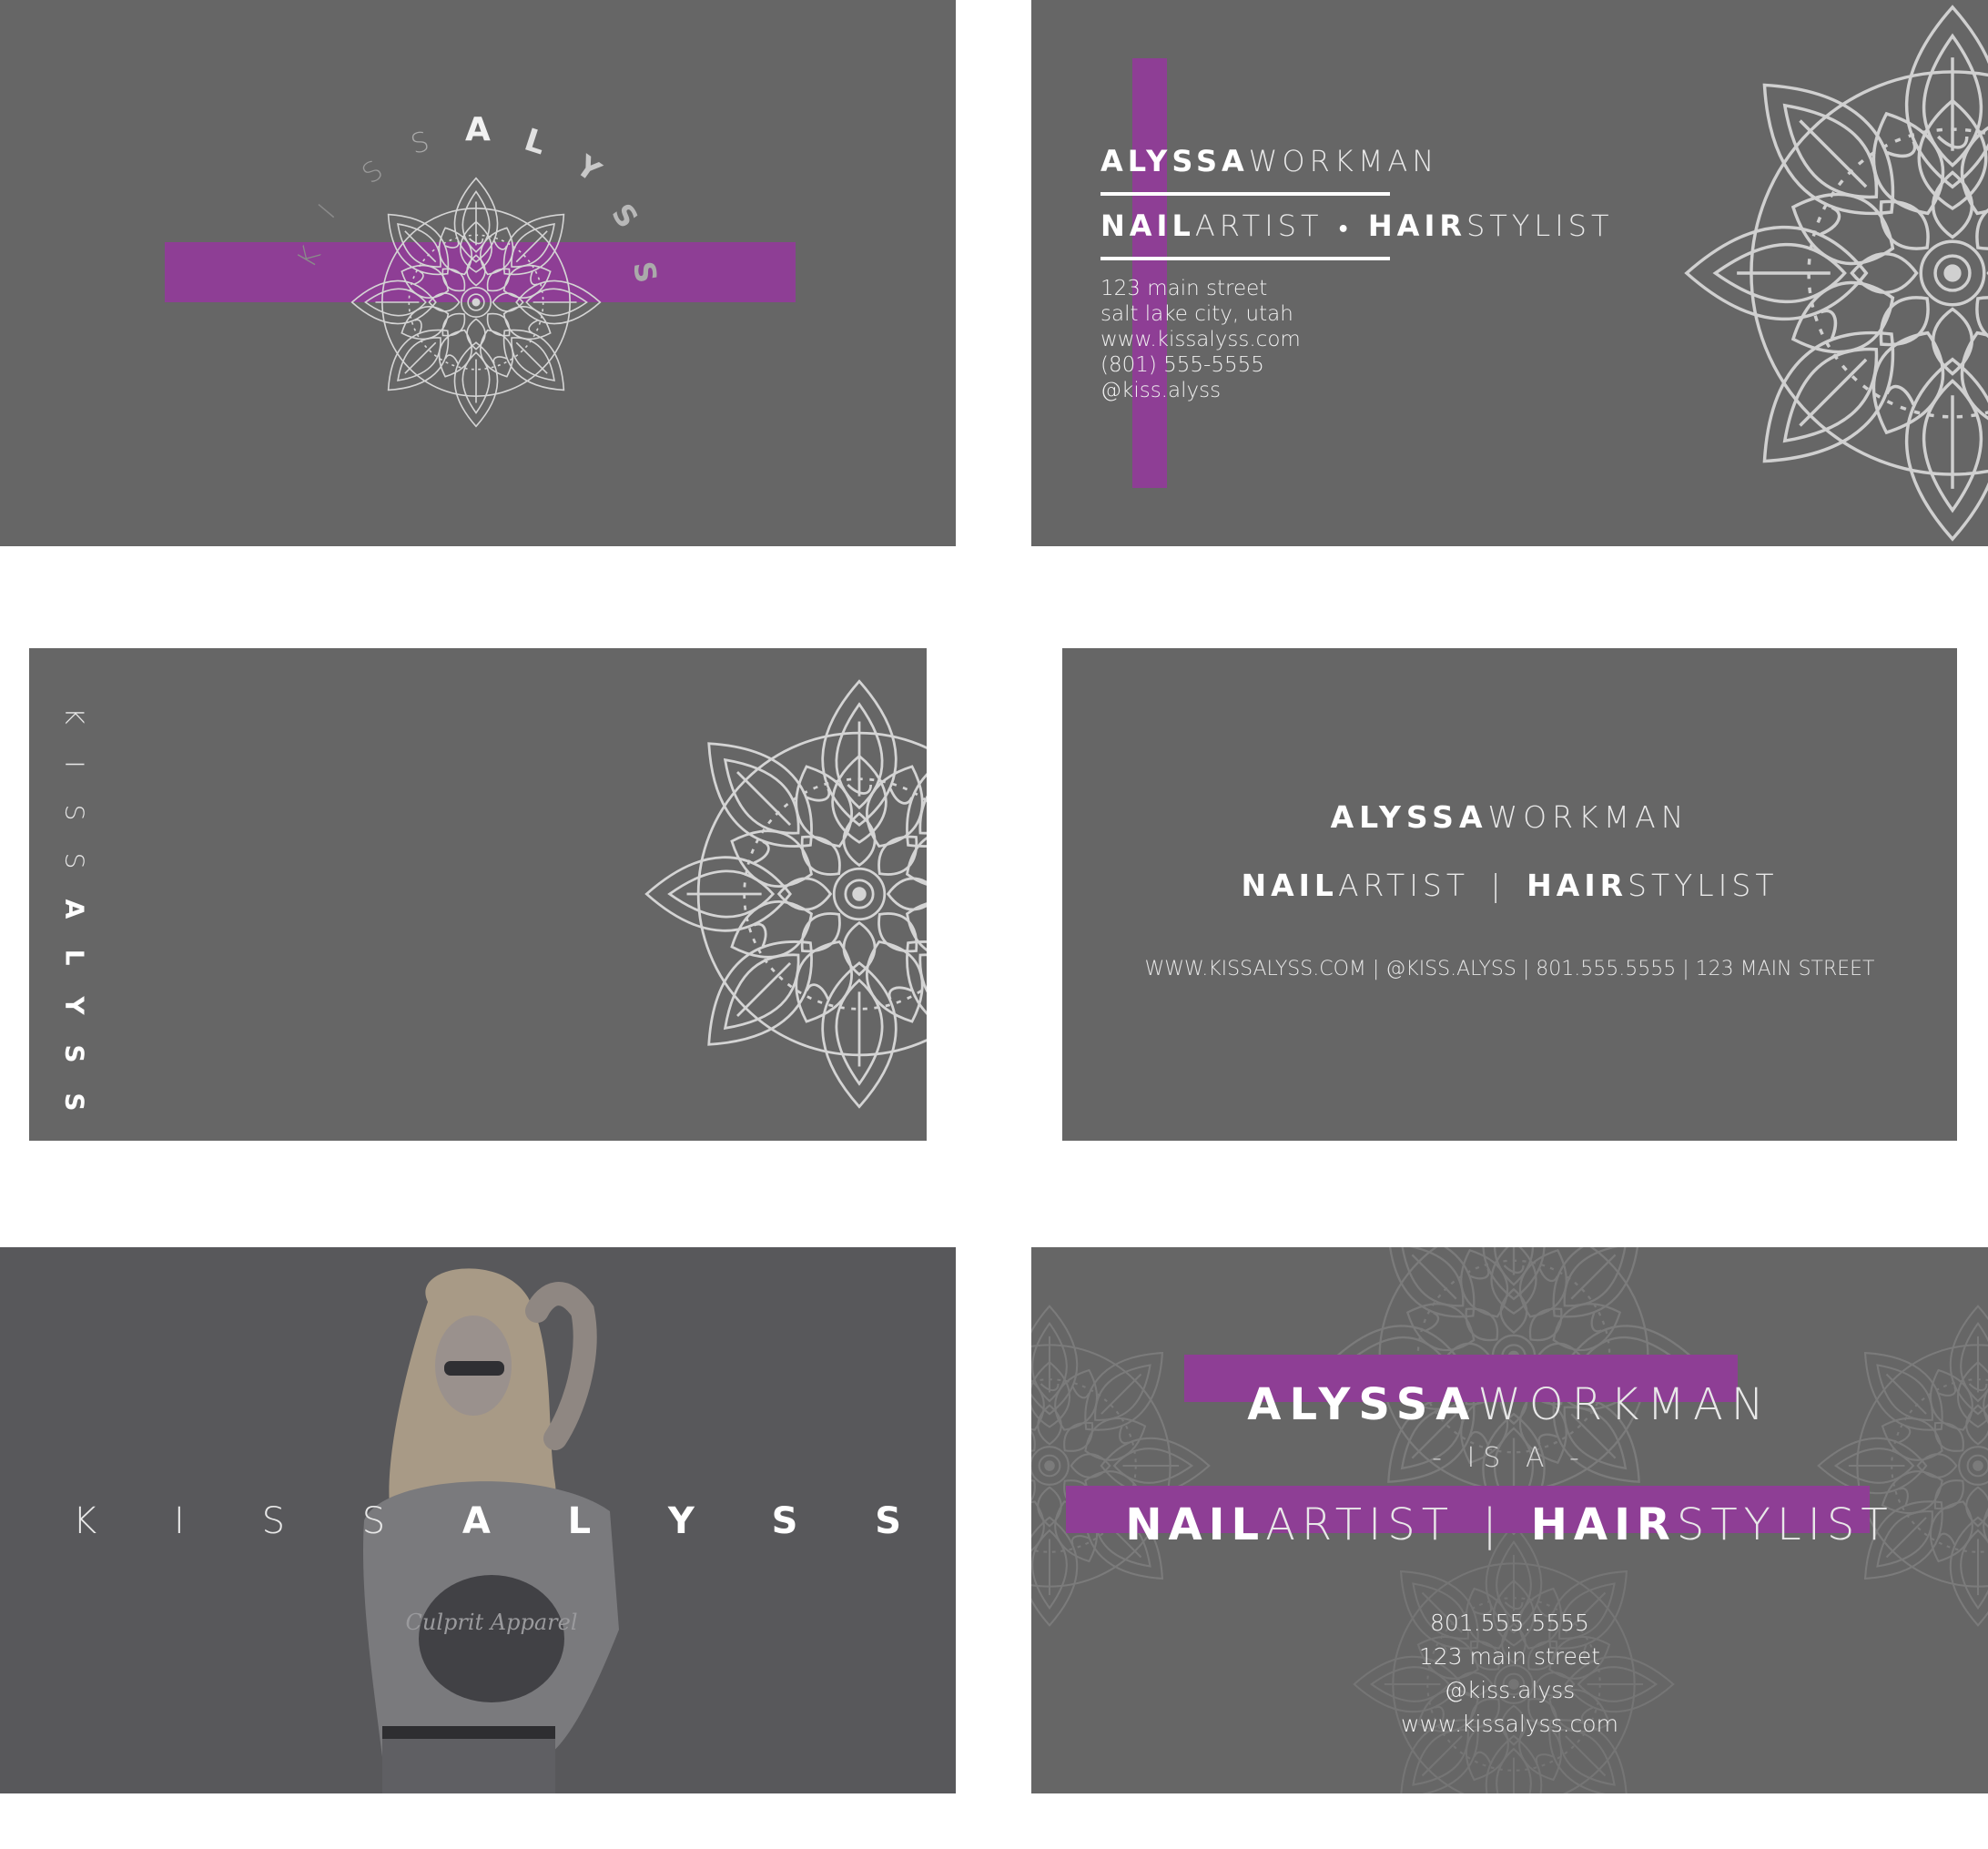  What do you see at coordinates (1357, 225) in the screenshot?
I see `title-line: NAILARTIST • HAIRSTYLIST` at bounding box center [1357, 225].